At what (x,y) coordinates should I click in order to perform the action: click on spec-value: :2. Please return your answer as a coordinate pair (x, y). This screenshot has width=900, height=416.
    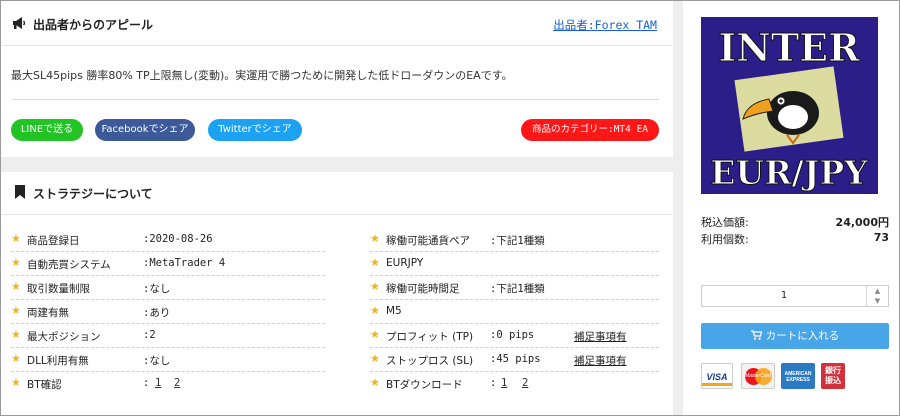
    Looking at the image, I should click on (149, 335).